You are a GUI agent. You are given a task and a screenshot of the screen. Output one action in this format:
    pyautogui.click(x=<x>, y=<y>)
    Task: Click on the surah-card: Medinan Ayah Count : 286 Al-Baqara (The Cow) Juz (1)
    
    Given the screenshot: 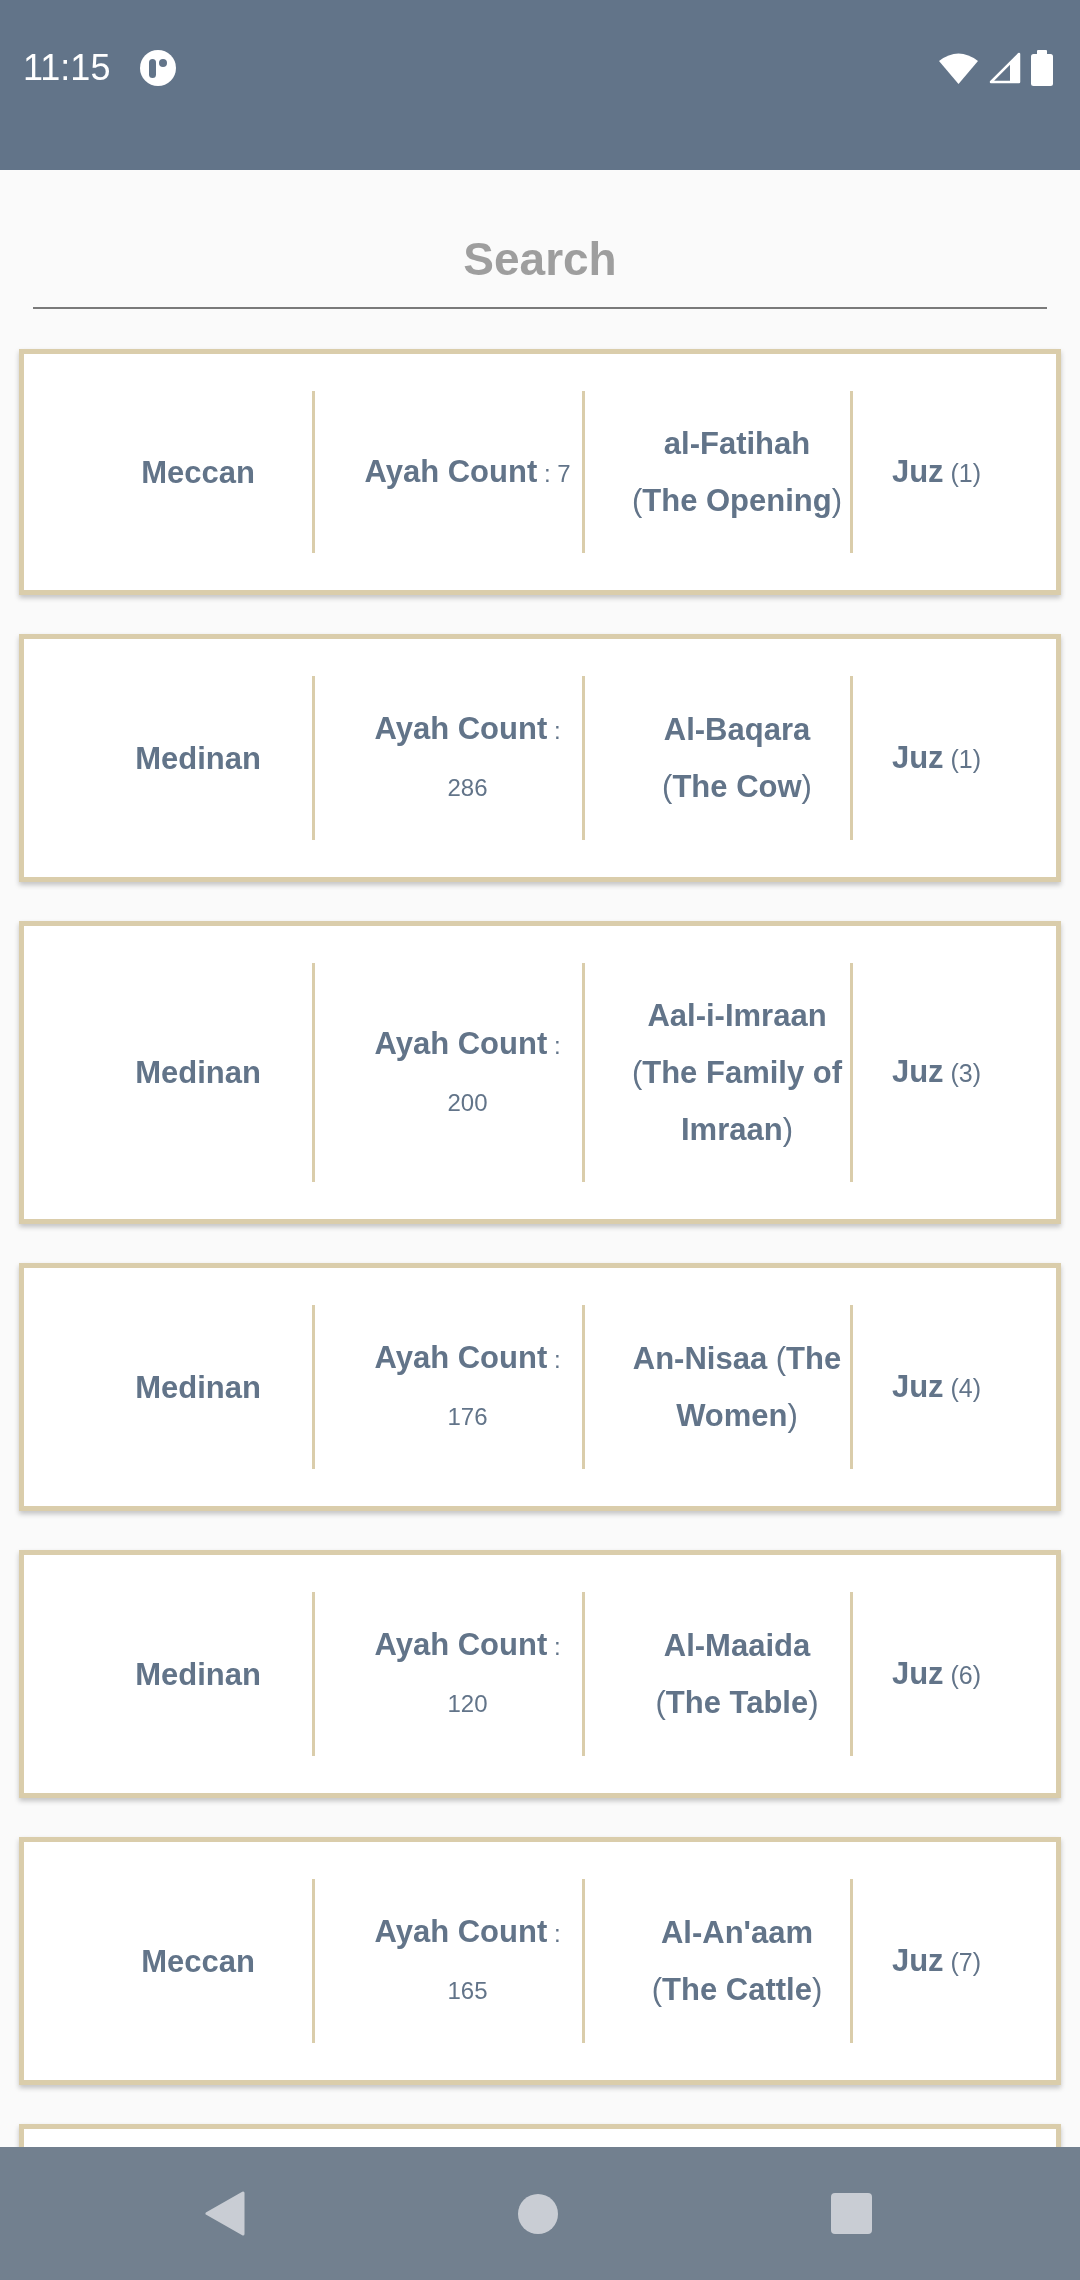 What is the action you would take?
    pyautogui.click(x=540, y=758)
    